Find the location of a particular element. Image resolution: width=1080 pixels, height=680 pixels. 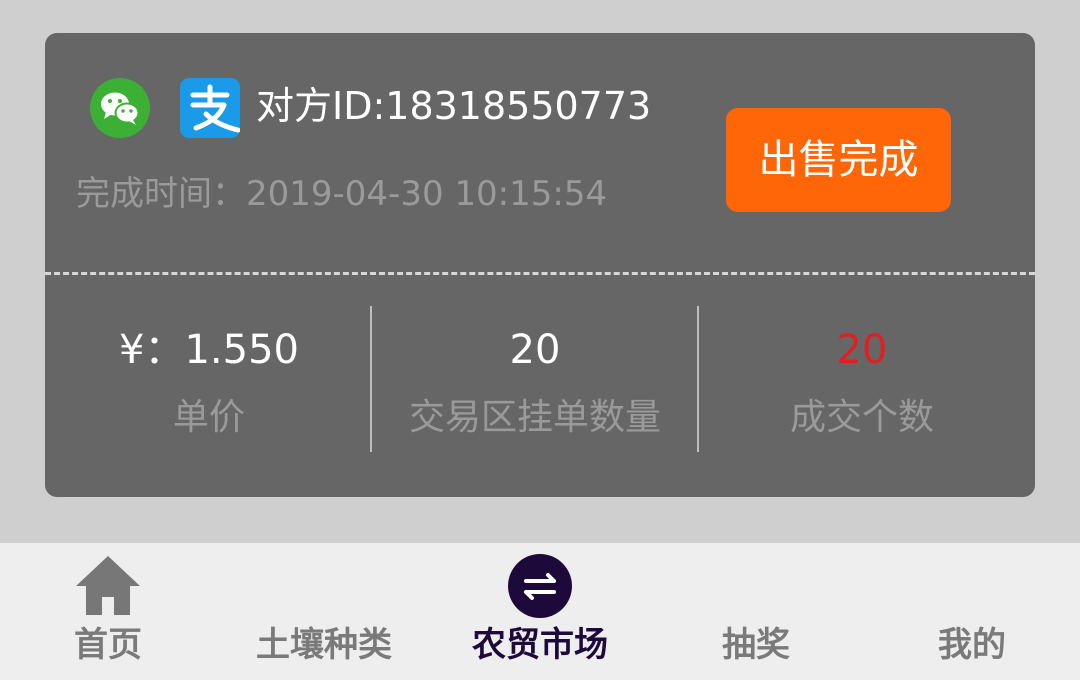

complete-time: 完成时间：2019-04-30 10:15:54 is located at coordinates (342, 194).